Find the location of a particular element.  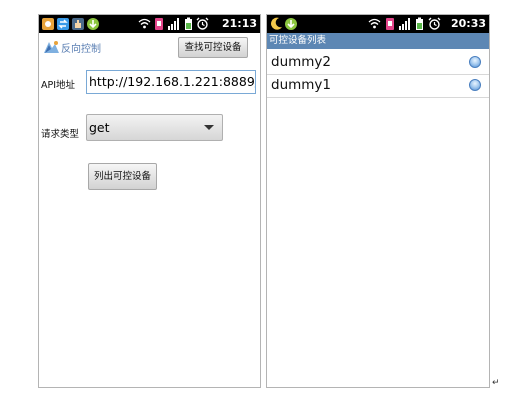

paragraph-mark: ↵ is located at coordinates (496, 383).